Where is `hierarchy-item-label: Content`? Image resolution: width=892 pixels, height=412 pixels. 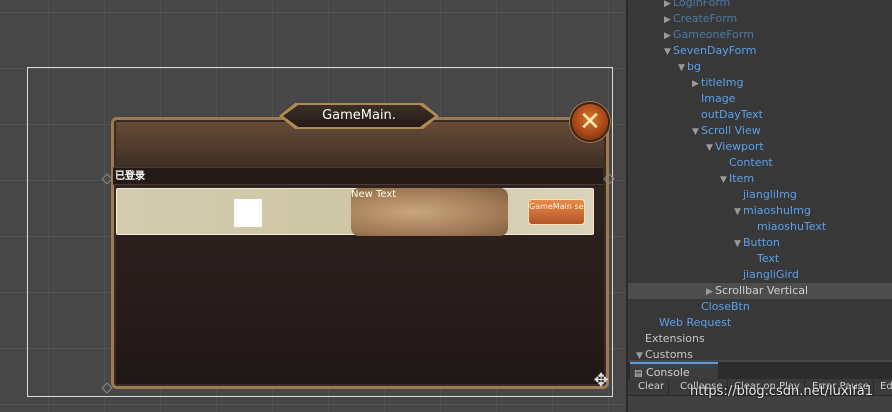 hierarchy-item-label: Content is located at coordinates (751, 162).